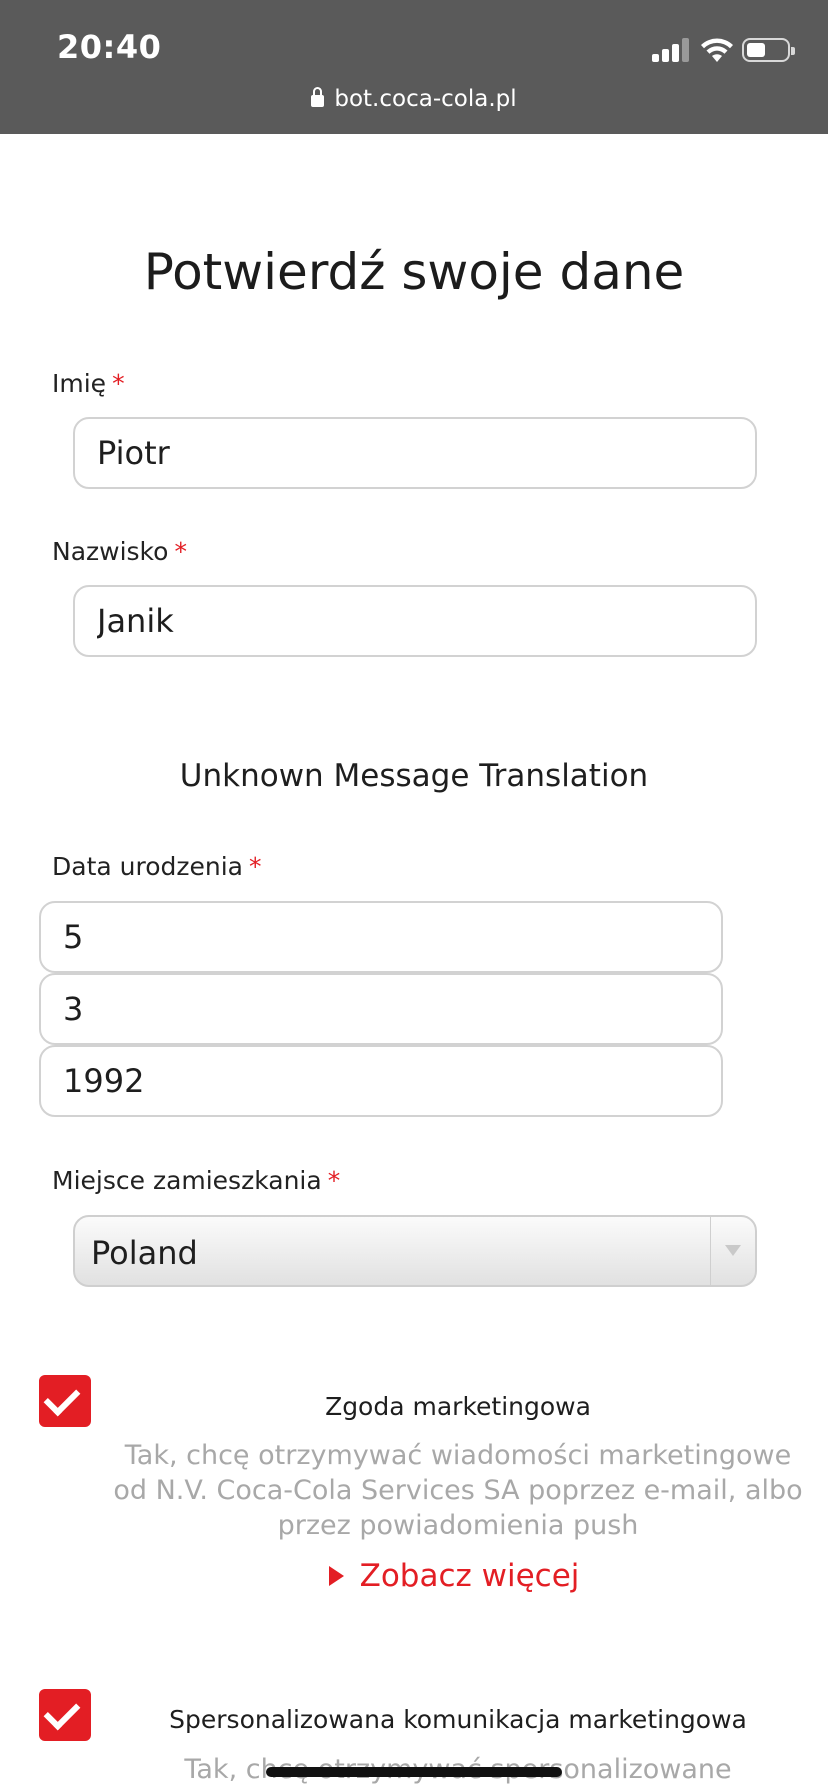  I want to click on see-more-link: Zobacz więcej, so click(414, 1576).